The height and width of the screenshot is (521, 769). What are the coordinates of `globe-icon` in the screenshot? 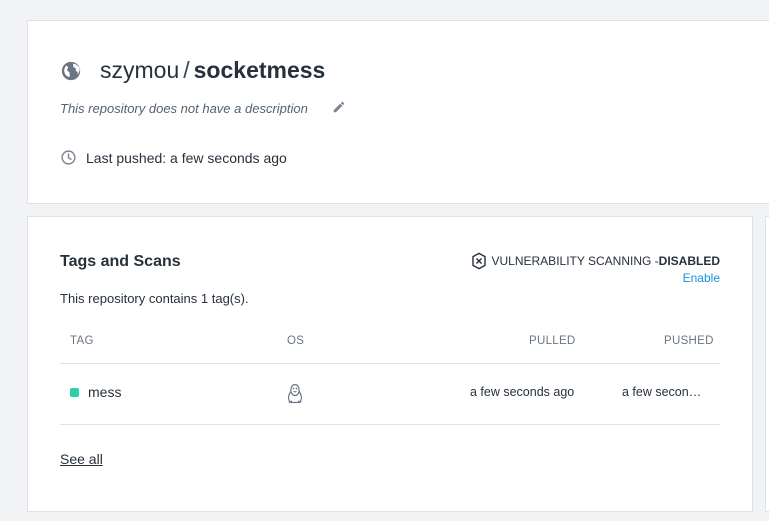 It's located at (71, 70).